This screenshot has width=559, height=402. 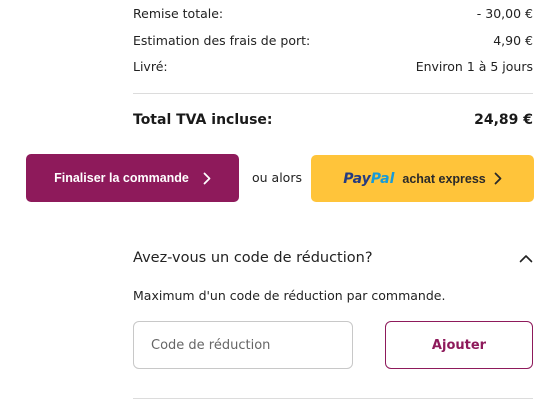 I want to click on discount-code-toggle: Avez-vous un code de réduction?, so click(x=333, y=258).